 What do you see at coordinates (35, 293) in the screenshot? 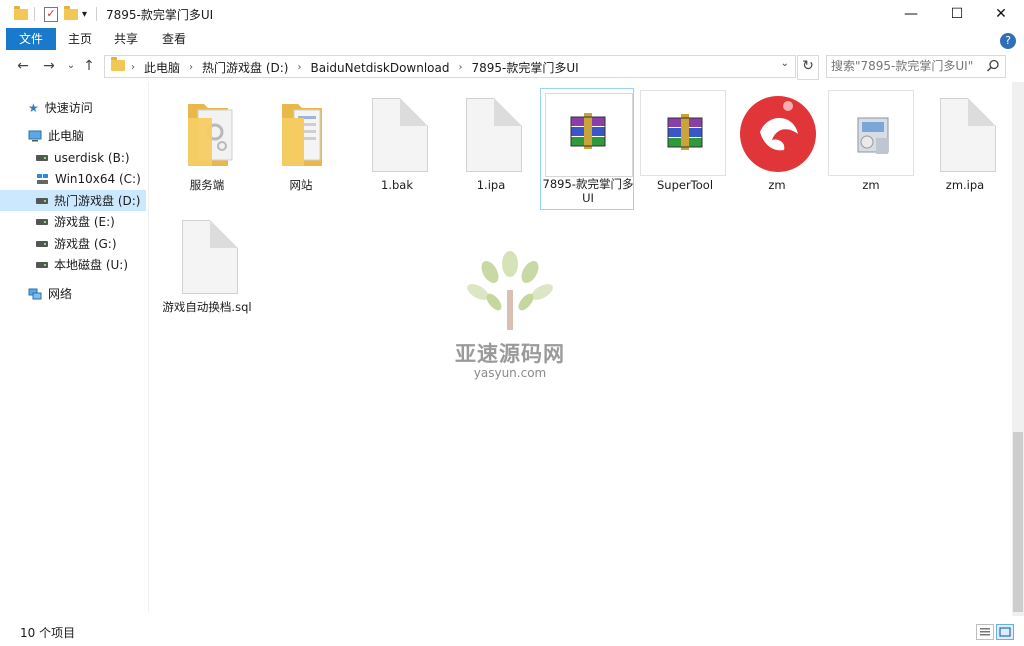
I see `network-icon` at bounding box center [35, 293].